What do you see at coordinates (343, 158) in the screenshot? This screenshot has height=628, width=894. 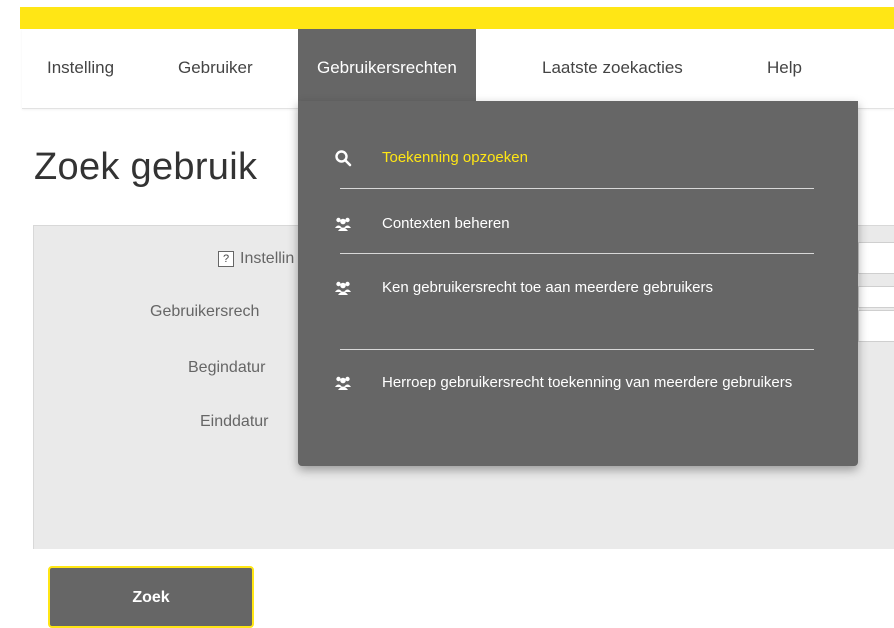 I see `search-icon` at bounding box center [343, 158].